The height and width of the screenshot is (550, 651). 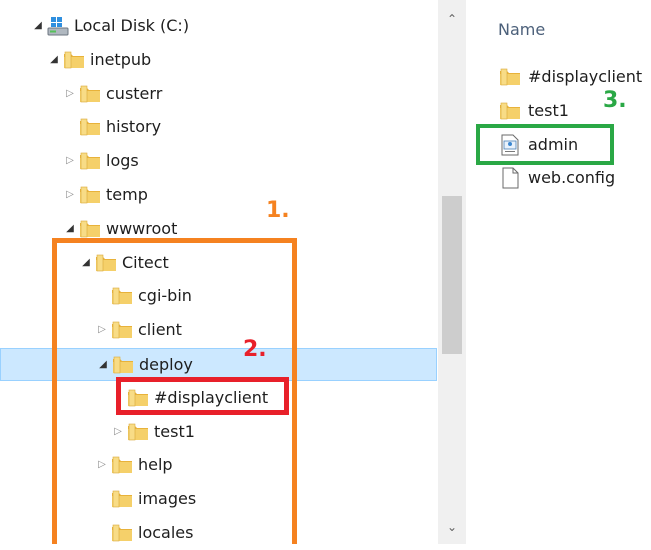 I want to click on file-item-label: web.config, so click(x=572, y=177).